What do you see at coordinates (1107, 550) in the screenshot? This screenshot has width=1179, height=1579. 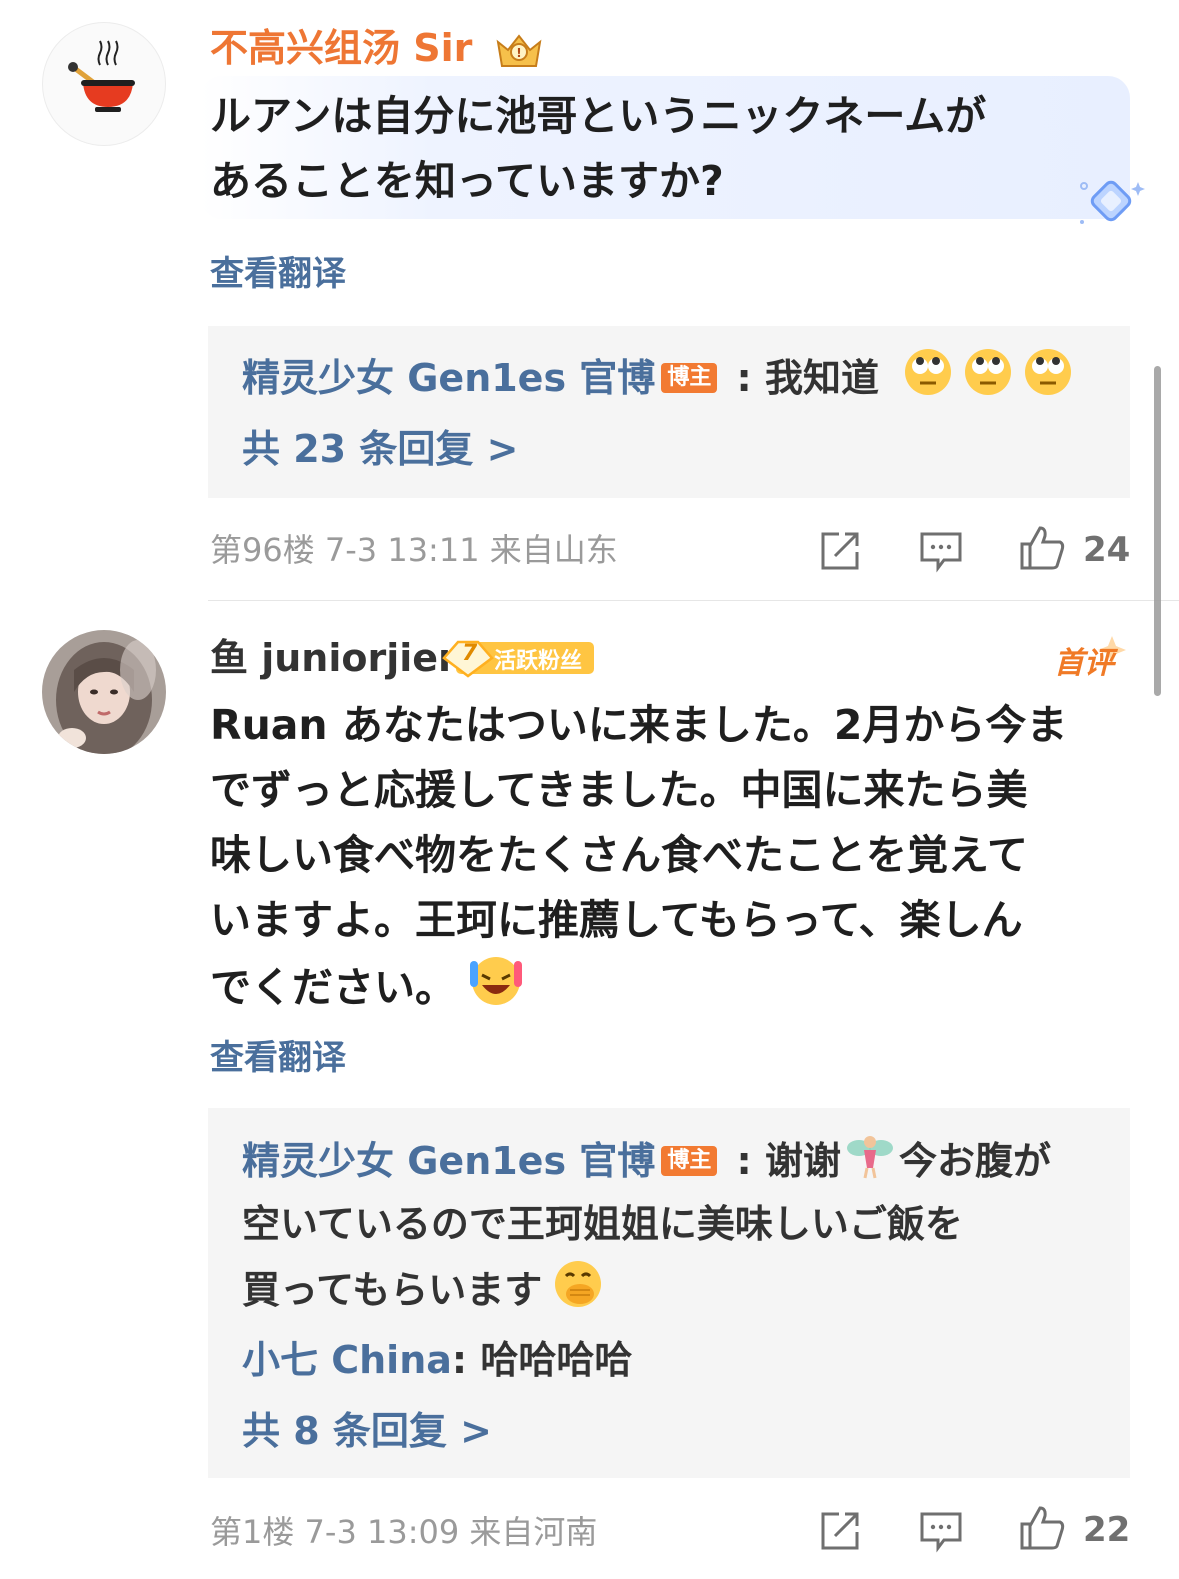 I see `like-count: 24` at bounding box center [1107, 550].